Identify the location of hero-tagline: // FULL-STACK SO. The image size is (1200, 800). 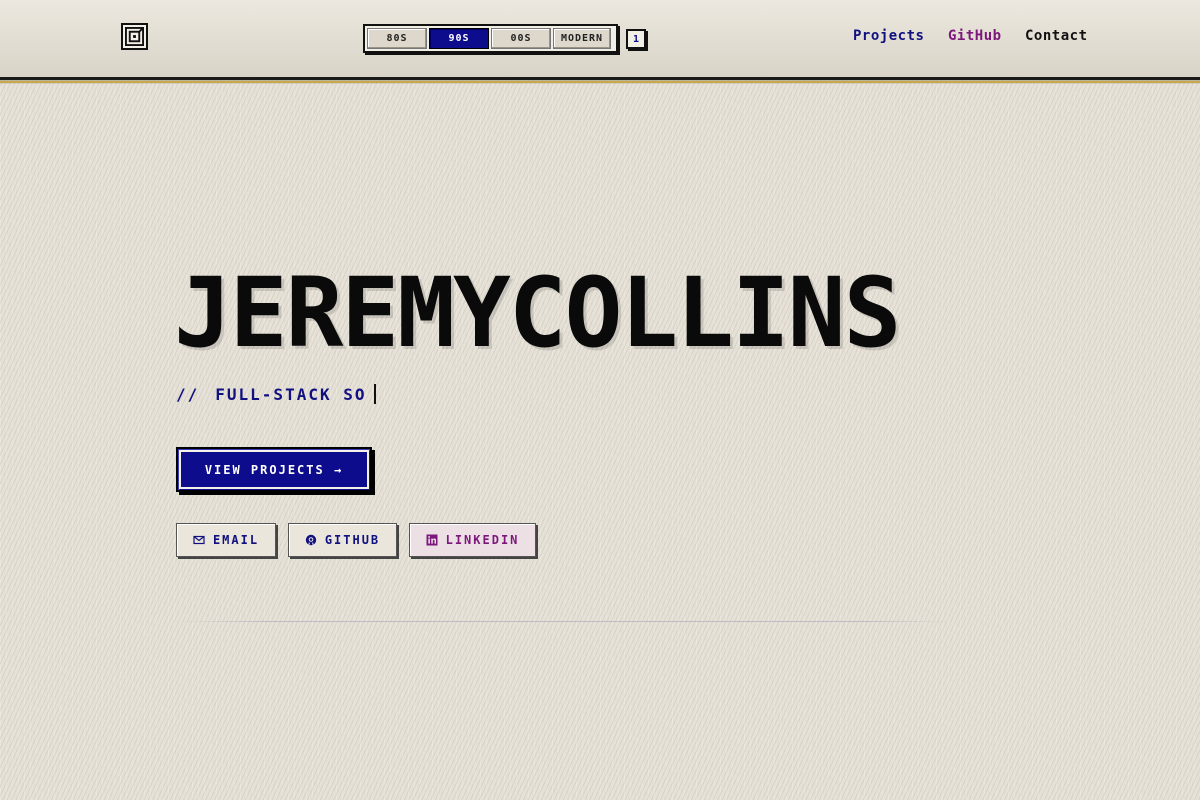
(276, 394).